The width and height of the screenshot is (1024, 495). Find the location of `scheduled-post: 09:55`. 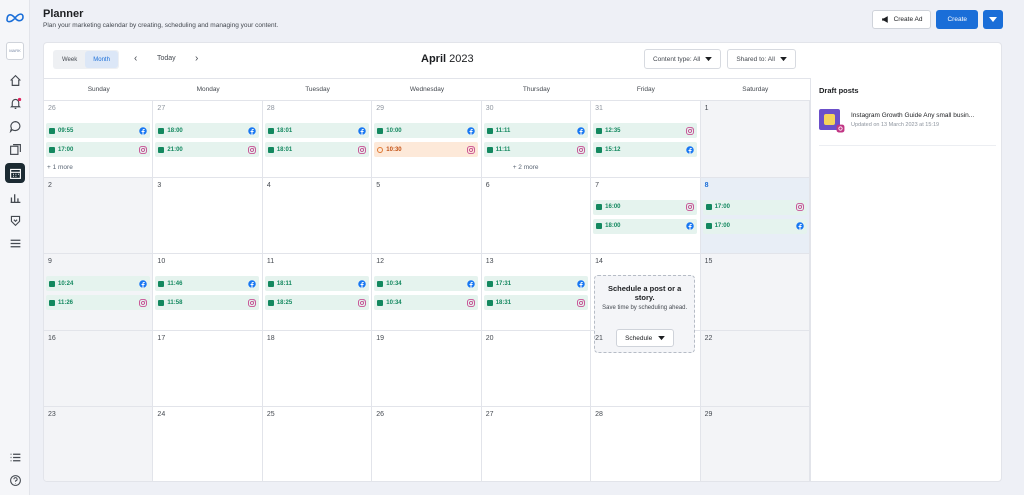

scheduled-post: 09:55 is located at coordinates (98, 130).